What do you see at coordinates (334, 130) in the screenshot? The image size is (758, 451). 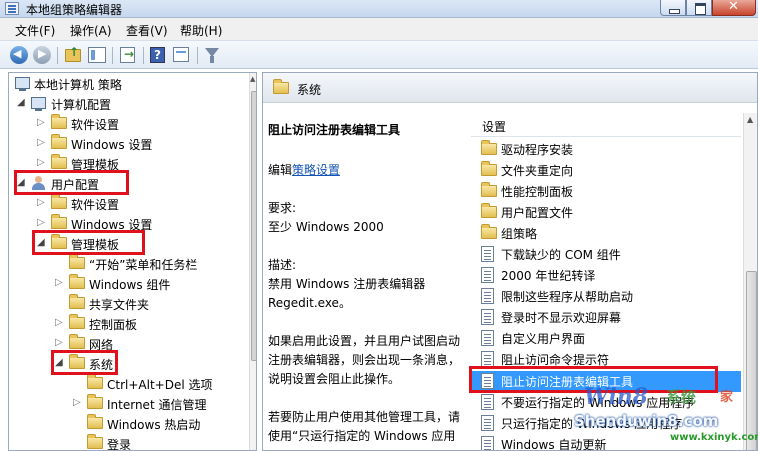 I see `policy-title: 阻止访问注册表编辑工具` at bounding box center [334, 130].